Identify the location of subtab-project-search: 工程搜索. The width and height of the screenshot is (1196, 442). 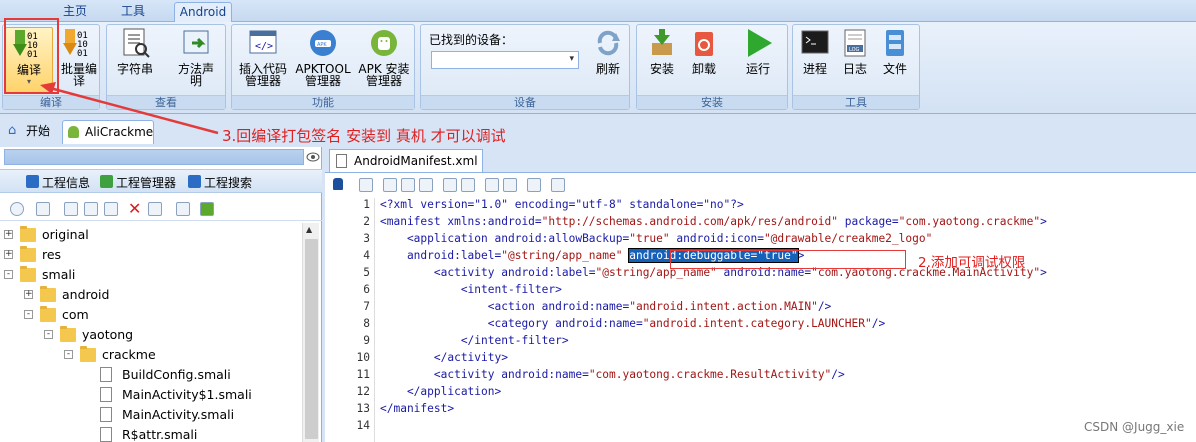
(220, 182).